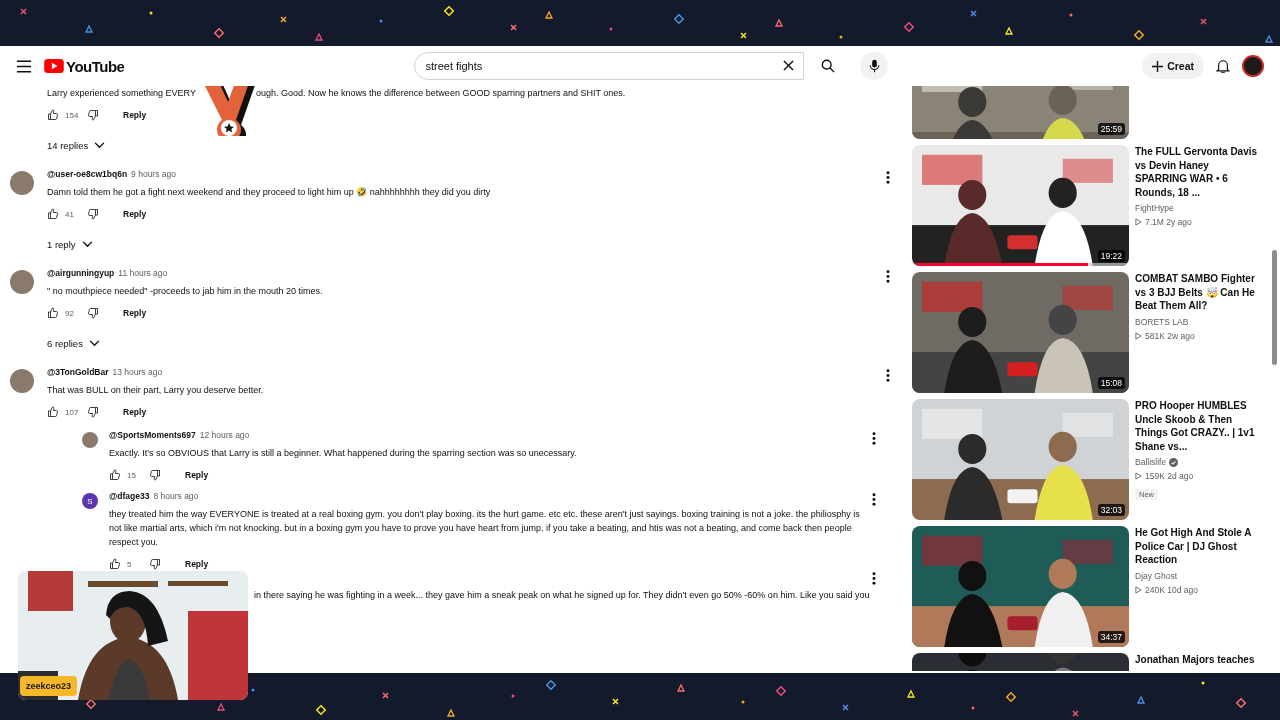 This screenshot has height=720, width=1280. I want to click on comment-text: Exactly. It's so OBVIOUS that Larry is still a beginner. What happened during the sparring section was so unecessary., so click(343, 453).